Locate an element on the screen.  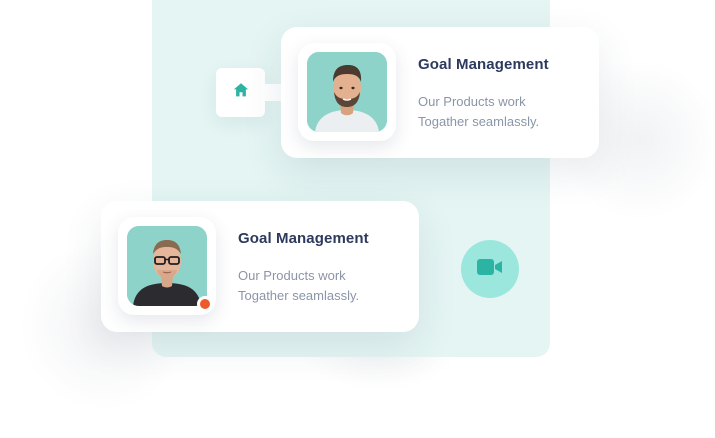
man-with-glasses-avatar is located at coordinates (167, 266).